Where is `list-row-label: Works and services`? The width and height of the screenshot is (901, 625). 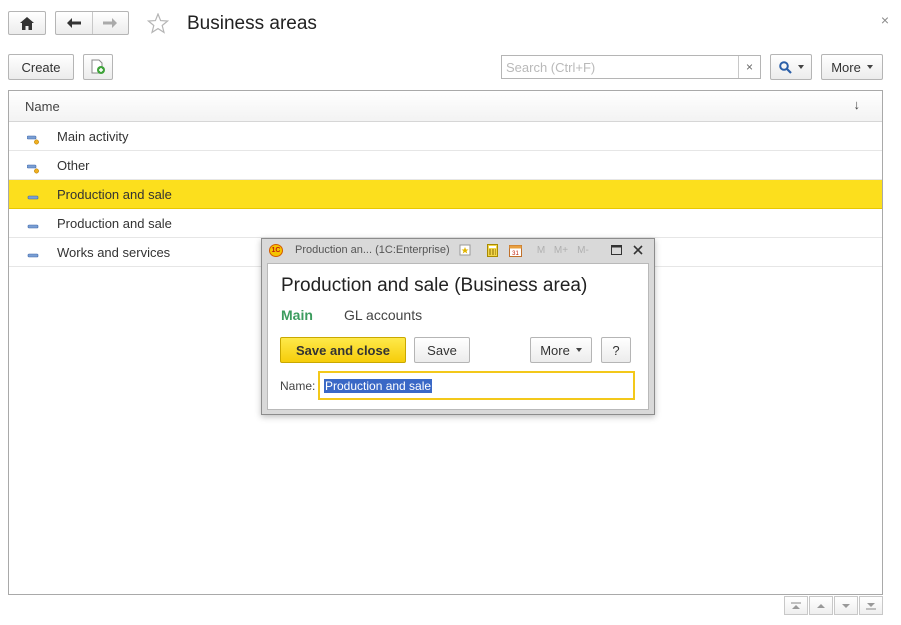
list-row-label: Works and services is located at coordinates (114, 252).